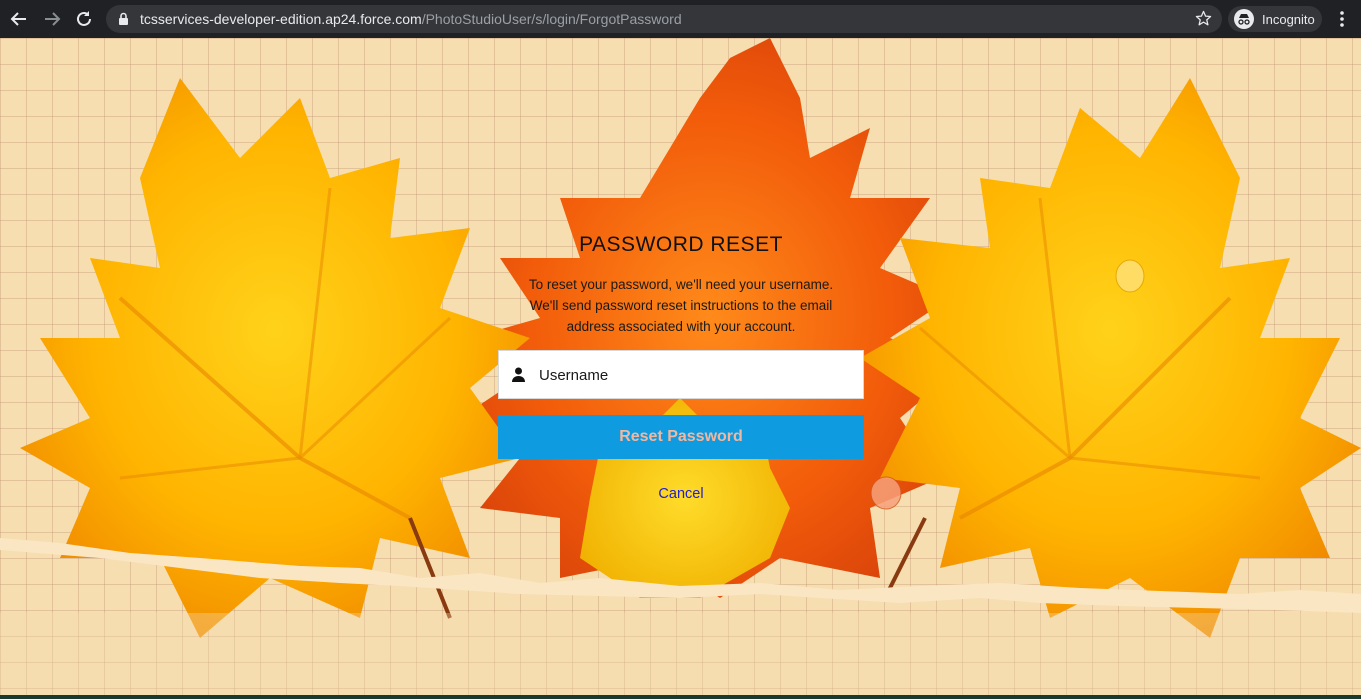  I want to click on incognito-icon, so click(1244, 19).